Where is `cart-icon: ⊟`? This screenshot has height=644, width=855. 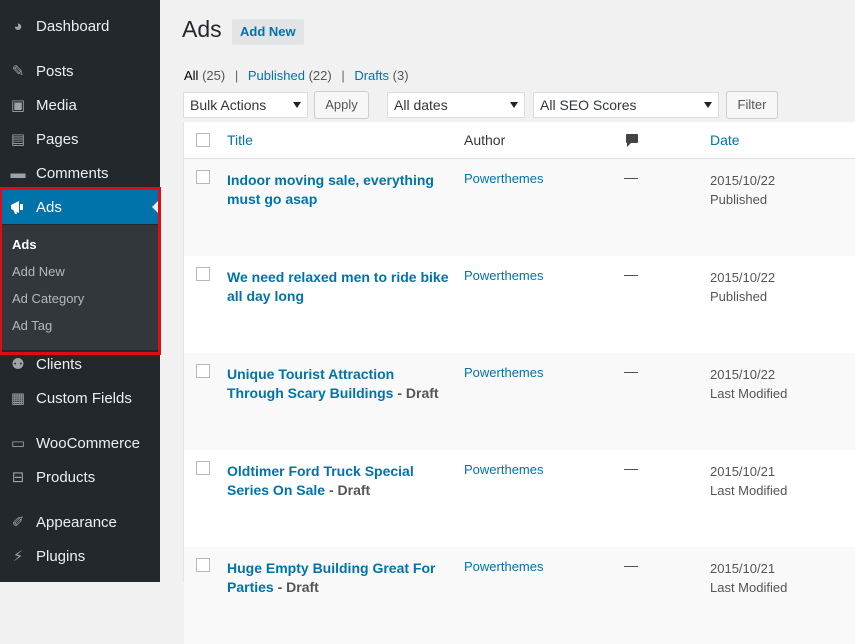 cart-icon: ⊟ is located at coordinates (18, 477).